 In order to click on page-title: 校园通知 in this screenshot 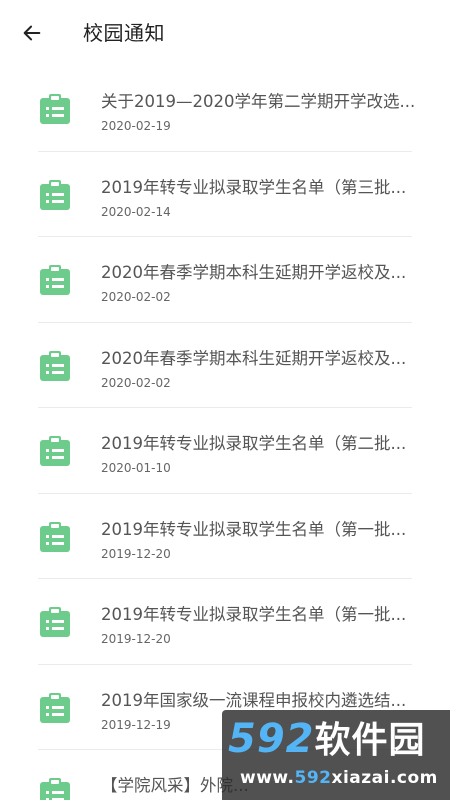, I will do `click(124, 33)`.